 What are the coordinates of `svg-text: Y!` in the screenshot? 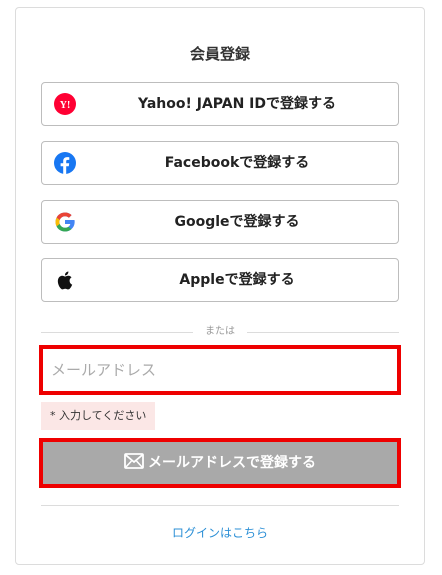 It's located at (65, 105).